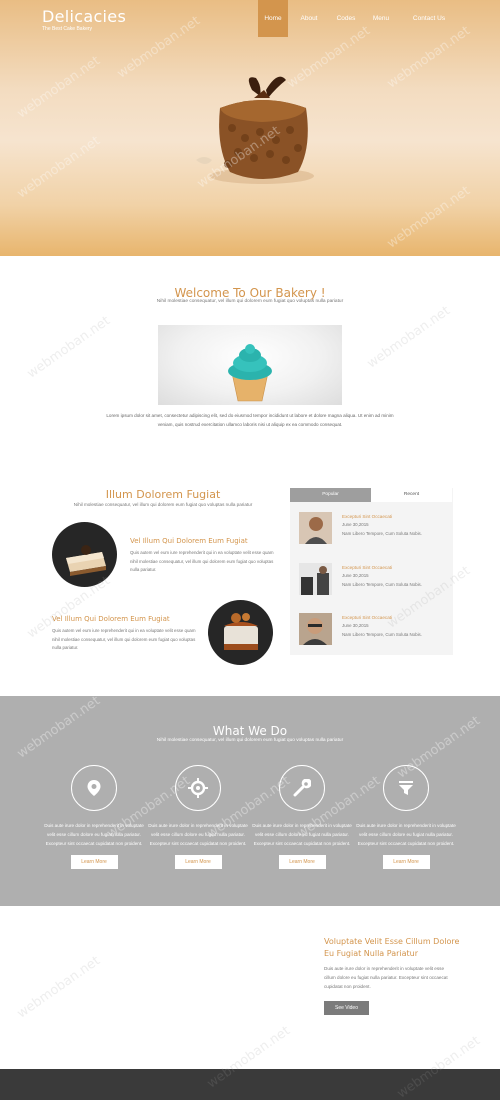  What do you see at coordinates (189, 541) in the screenshot?
I see `feature-heading-1: Vel Illum Qui Dolorem Eum Fugiat` at bounding box center [189, 541].